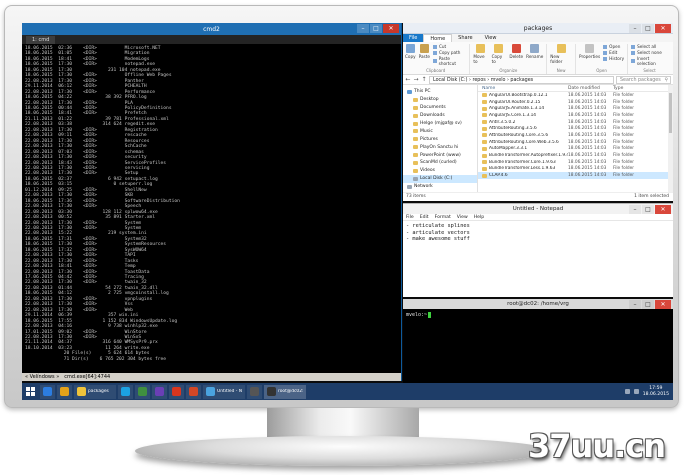 This screenshot has width=685, height=475. I want to click on menu-help: Help, so click(479, 217).